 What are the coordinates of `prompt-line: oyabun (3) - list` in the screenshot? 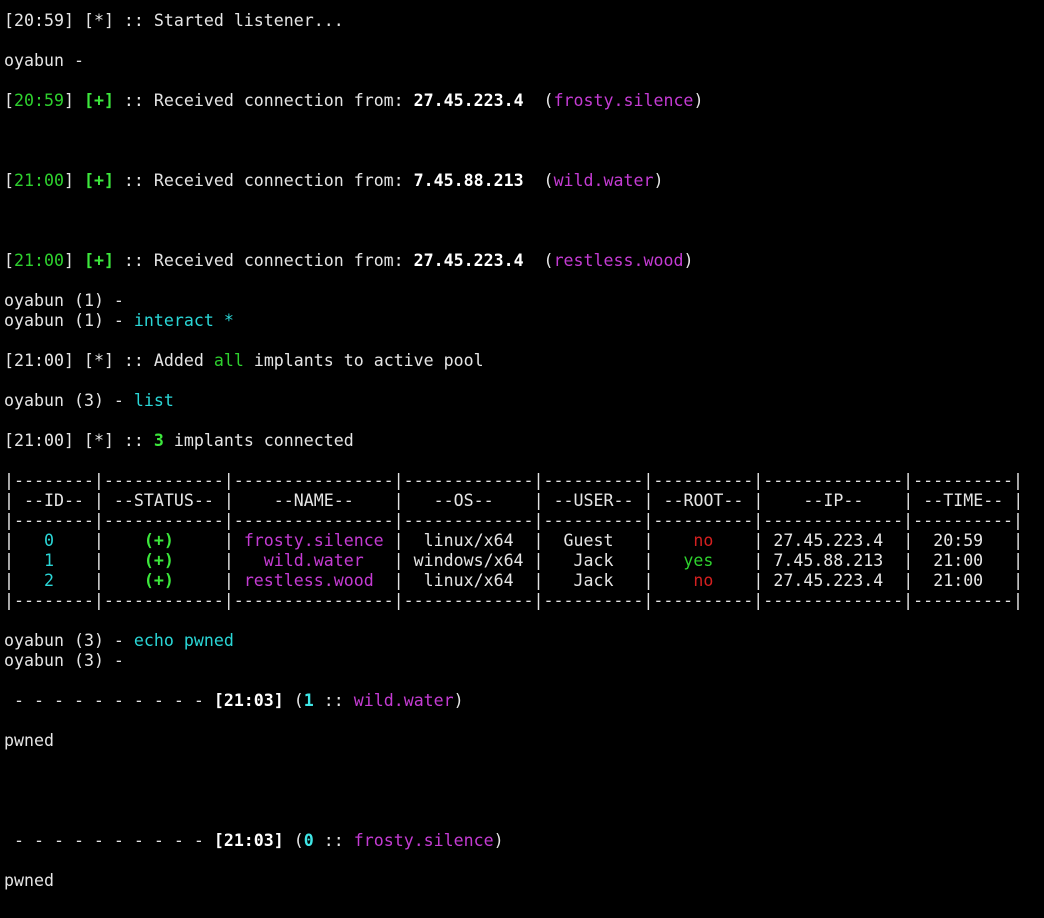 It's located at (89, 400).